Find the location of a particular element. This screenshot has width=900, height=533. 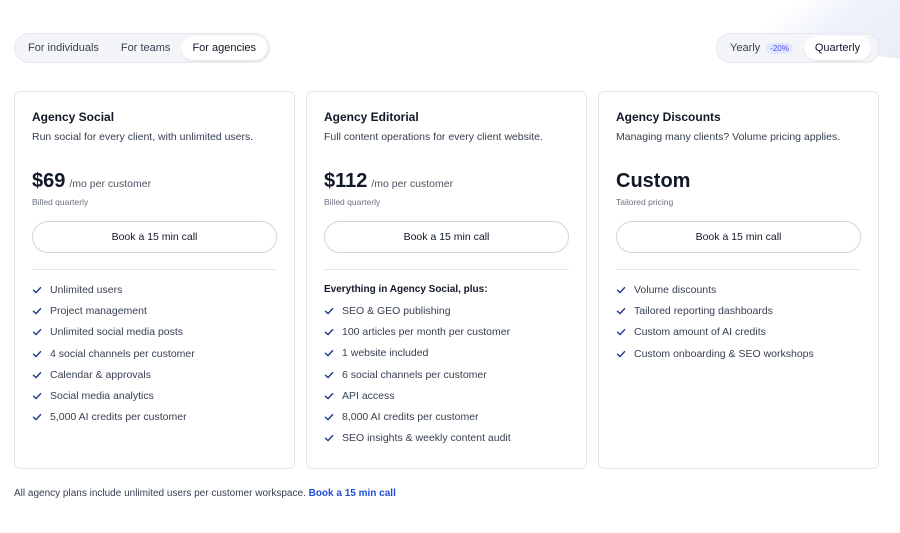

feature-item: Calendar & approvals is located at coordinates (154, 374).